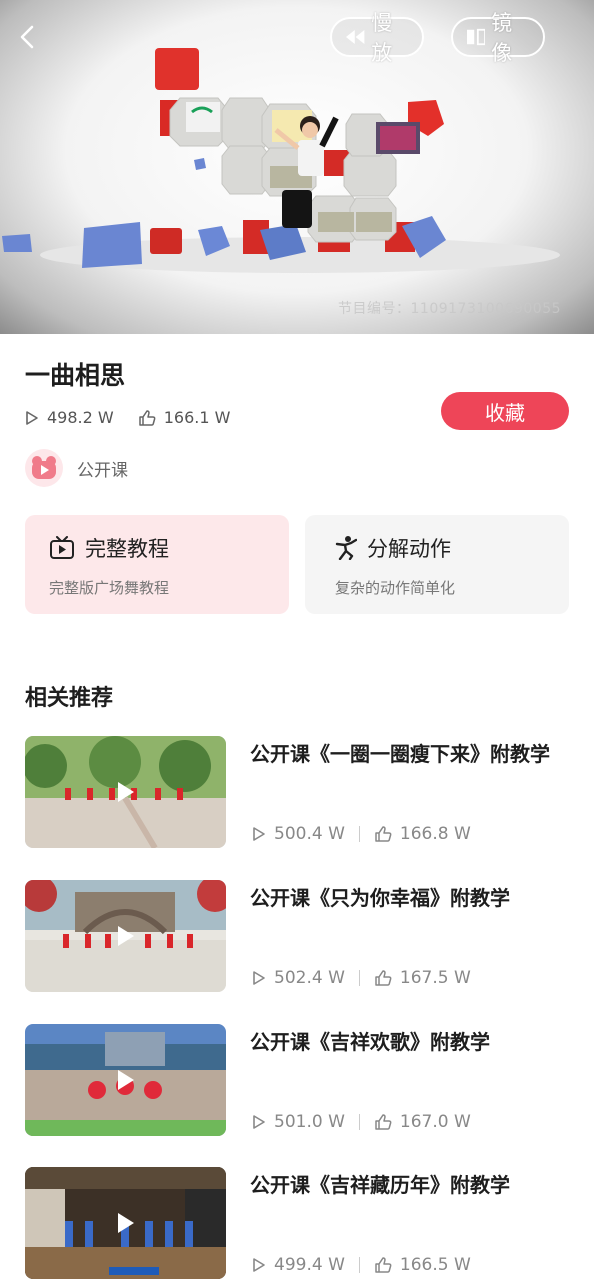 This screenshot has height=1280, width=594. What do you see at coordinates (382, 38) in the screenshot?
I see `slow-motion-label: 慢放` at bounding box center [382, 38].